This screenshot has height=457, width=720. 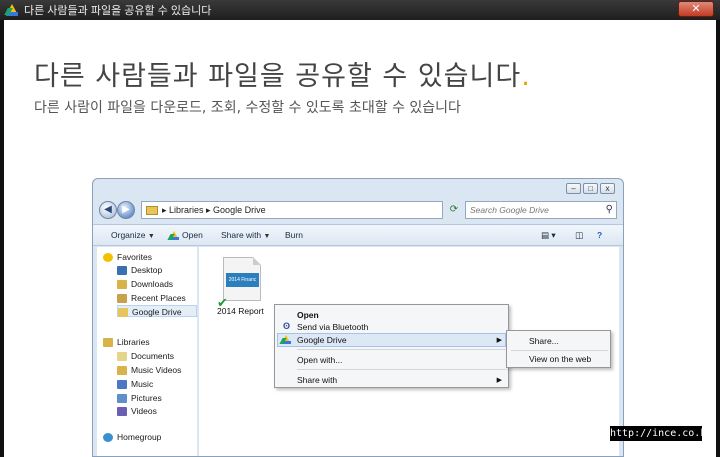 What do you see at coordinates (333, 327) in the screenshot?
I see `ctx-send-bluetooth: Send via Bluetooth` at bounding box center [333, 327].